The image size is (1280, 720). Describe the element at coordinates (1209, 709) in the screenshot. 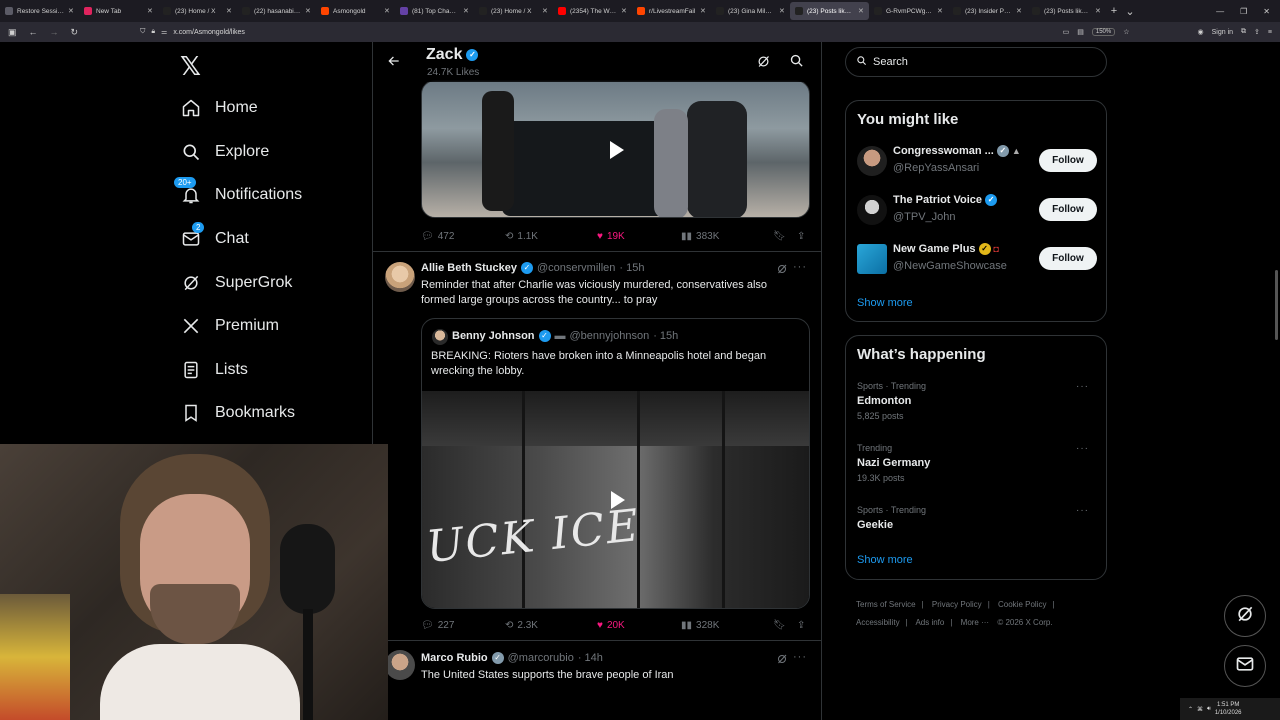

I see `volume-icon: 🔊︎` at that location.